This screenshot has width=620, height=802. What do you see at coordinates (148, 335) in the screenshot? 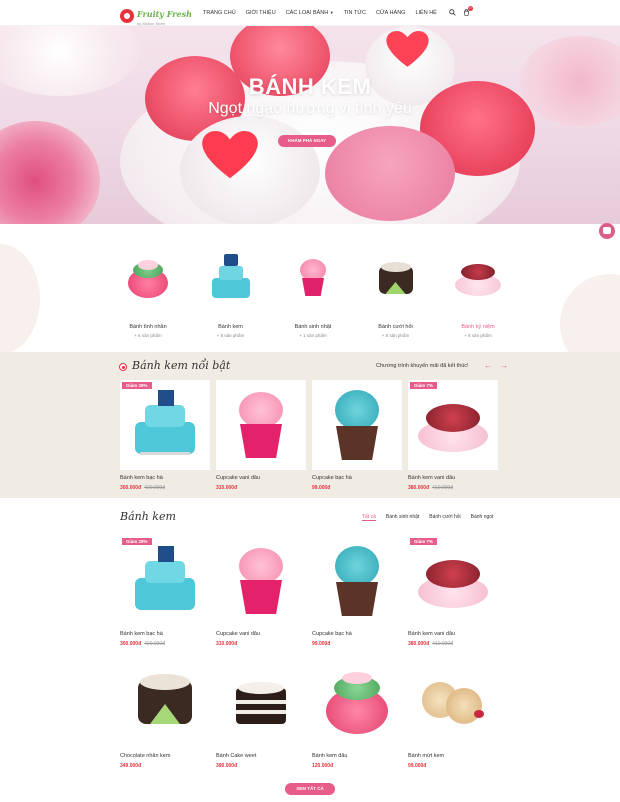
I see `category-count: + 6 sản phẩm` at bounding box center [148, 335].